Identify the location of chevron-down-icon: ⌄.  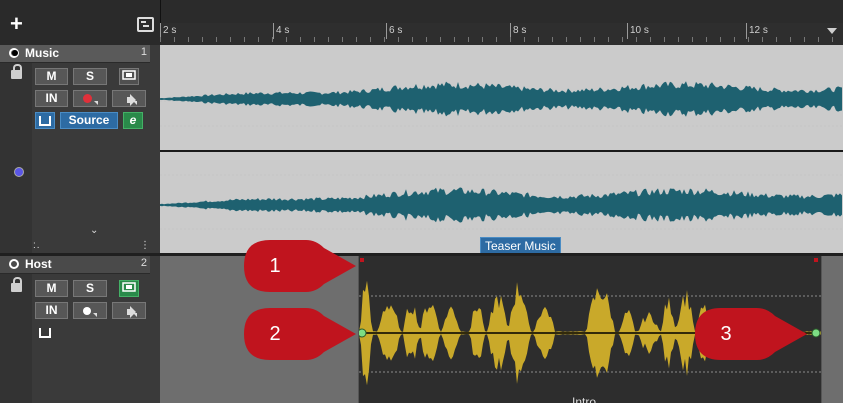
(94, 230).